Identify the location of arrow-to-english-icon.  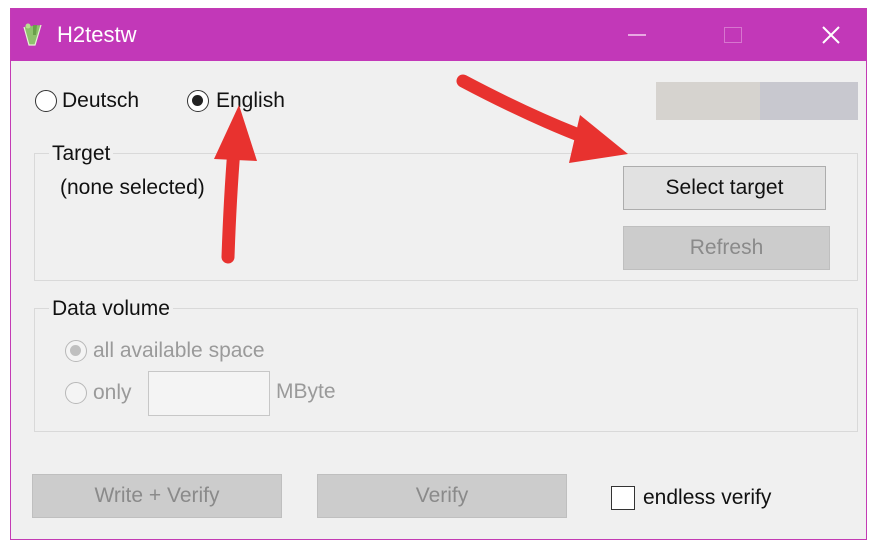
(235, 184).